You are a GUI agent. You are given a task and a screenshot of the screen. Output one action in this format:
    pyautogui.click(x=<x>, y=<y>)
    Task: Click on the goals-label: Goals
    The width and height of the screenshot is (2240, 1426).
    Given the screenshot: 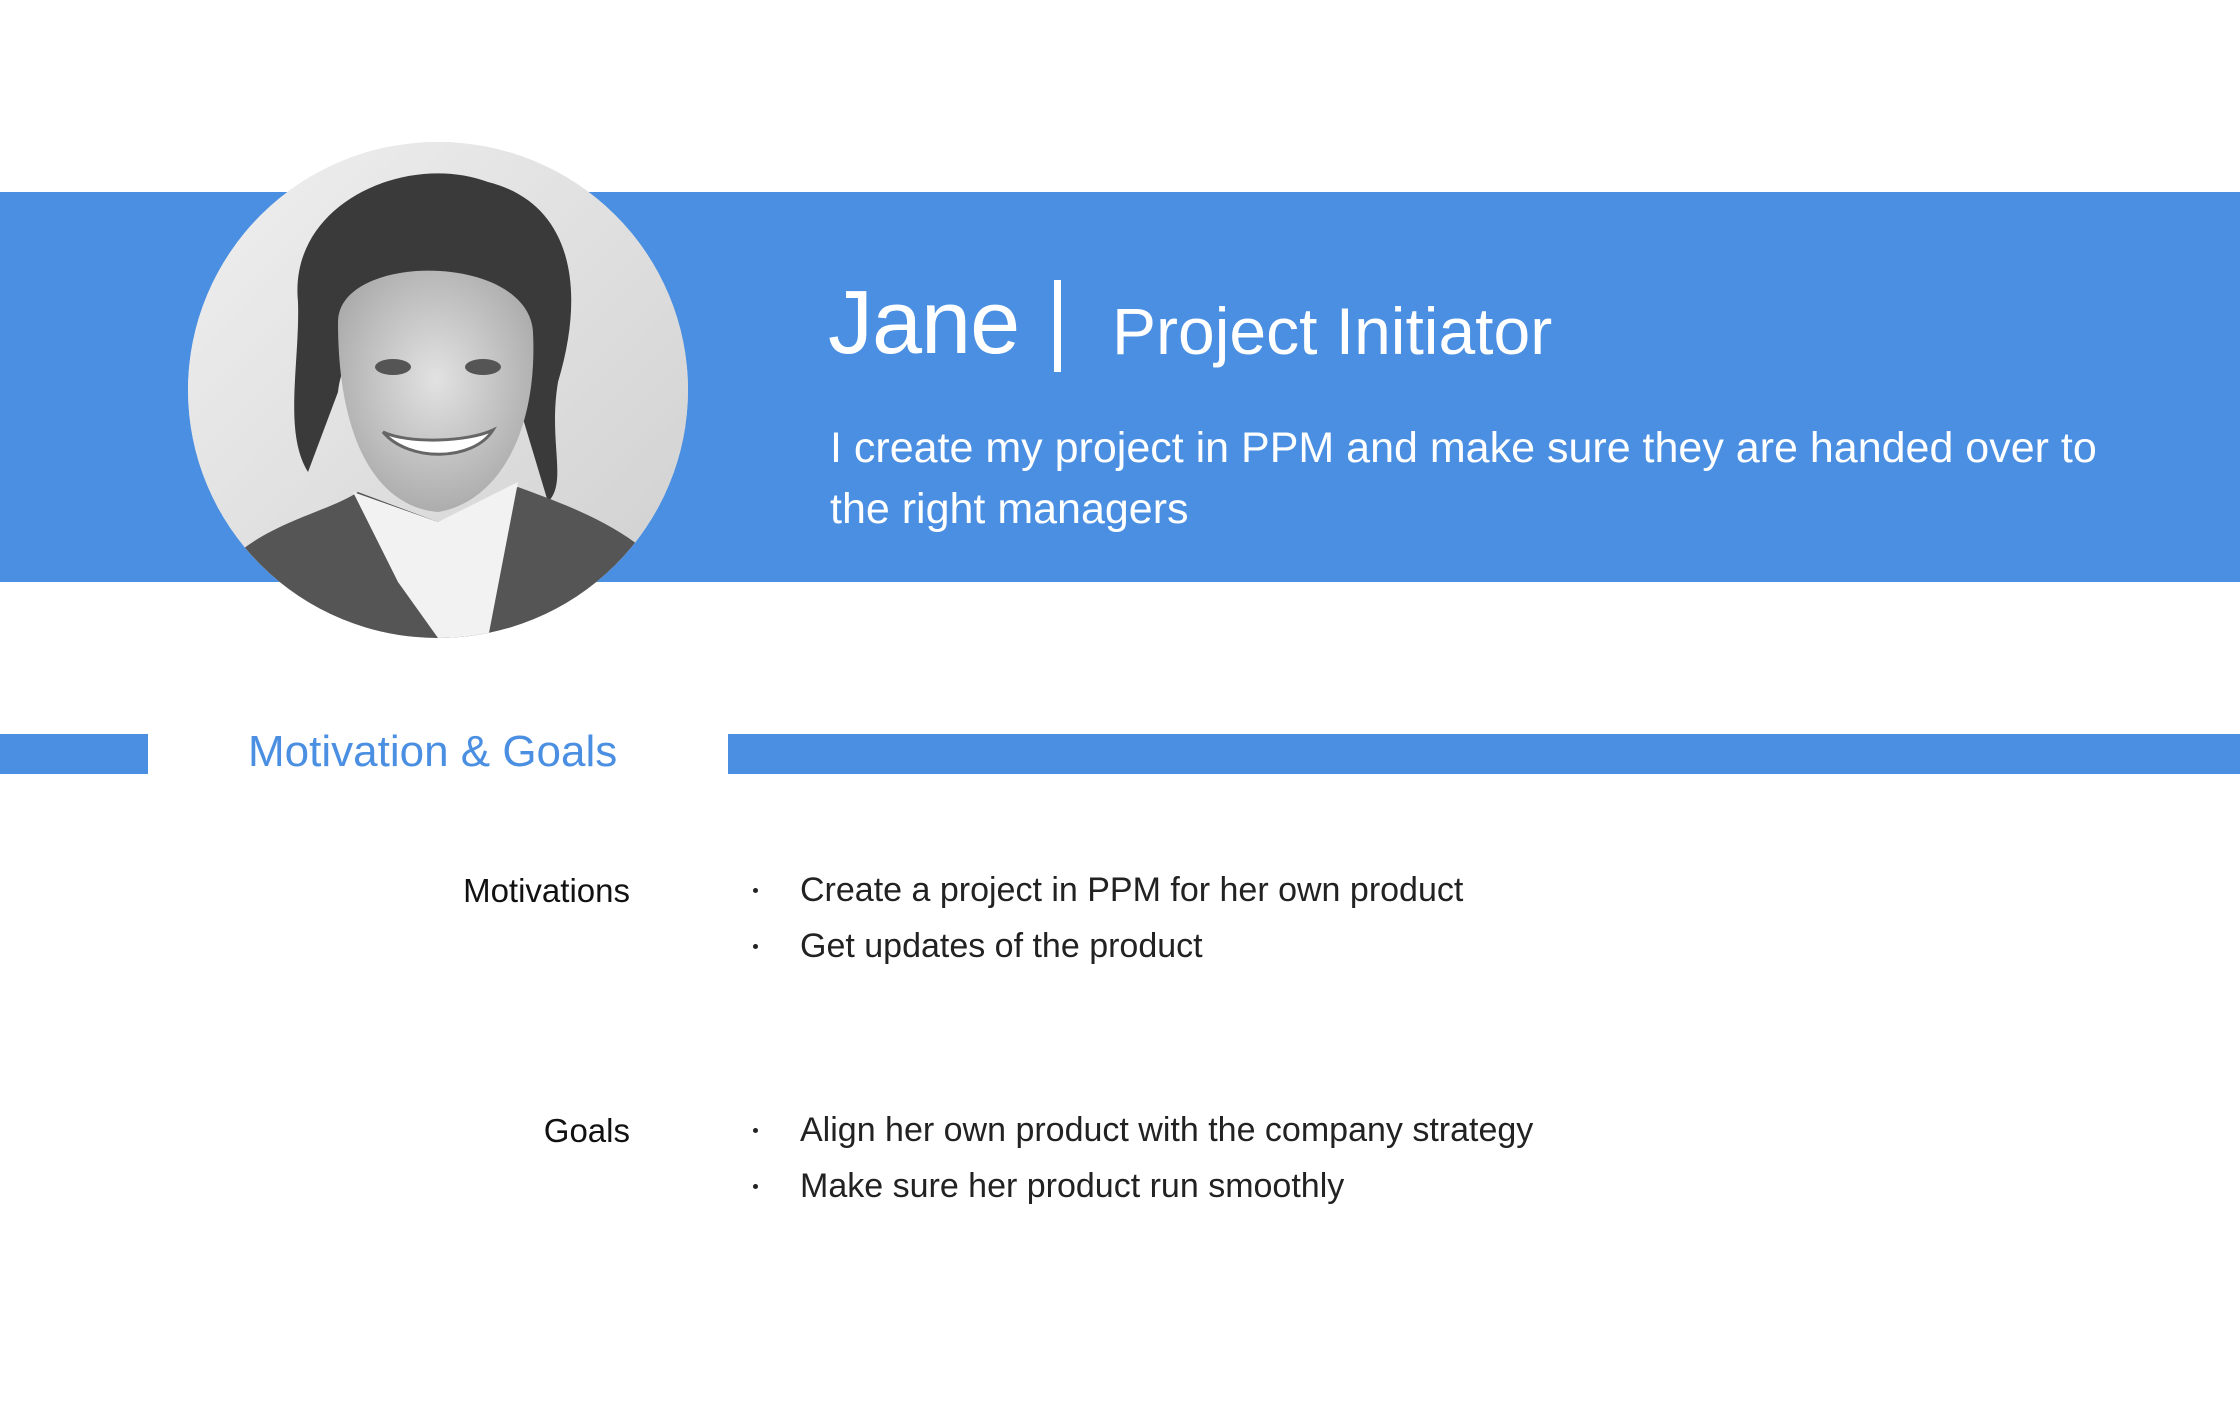 What is the action you would take?
    pyautogui.click(x=586, y=1130)
    